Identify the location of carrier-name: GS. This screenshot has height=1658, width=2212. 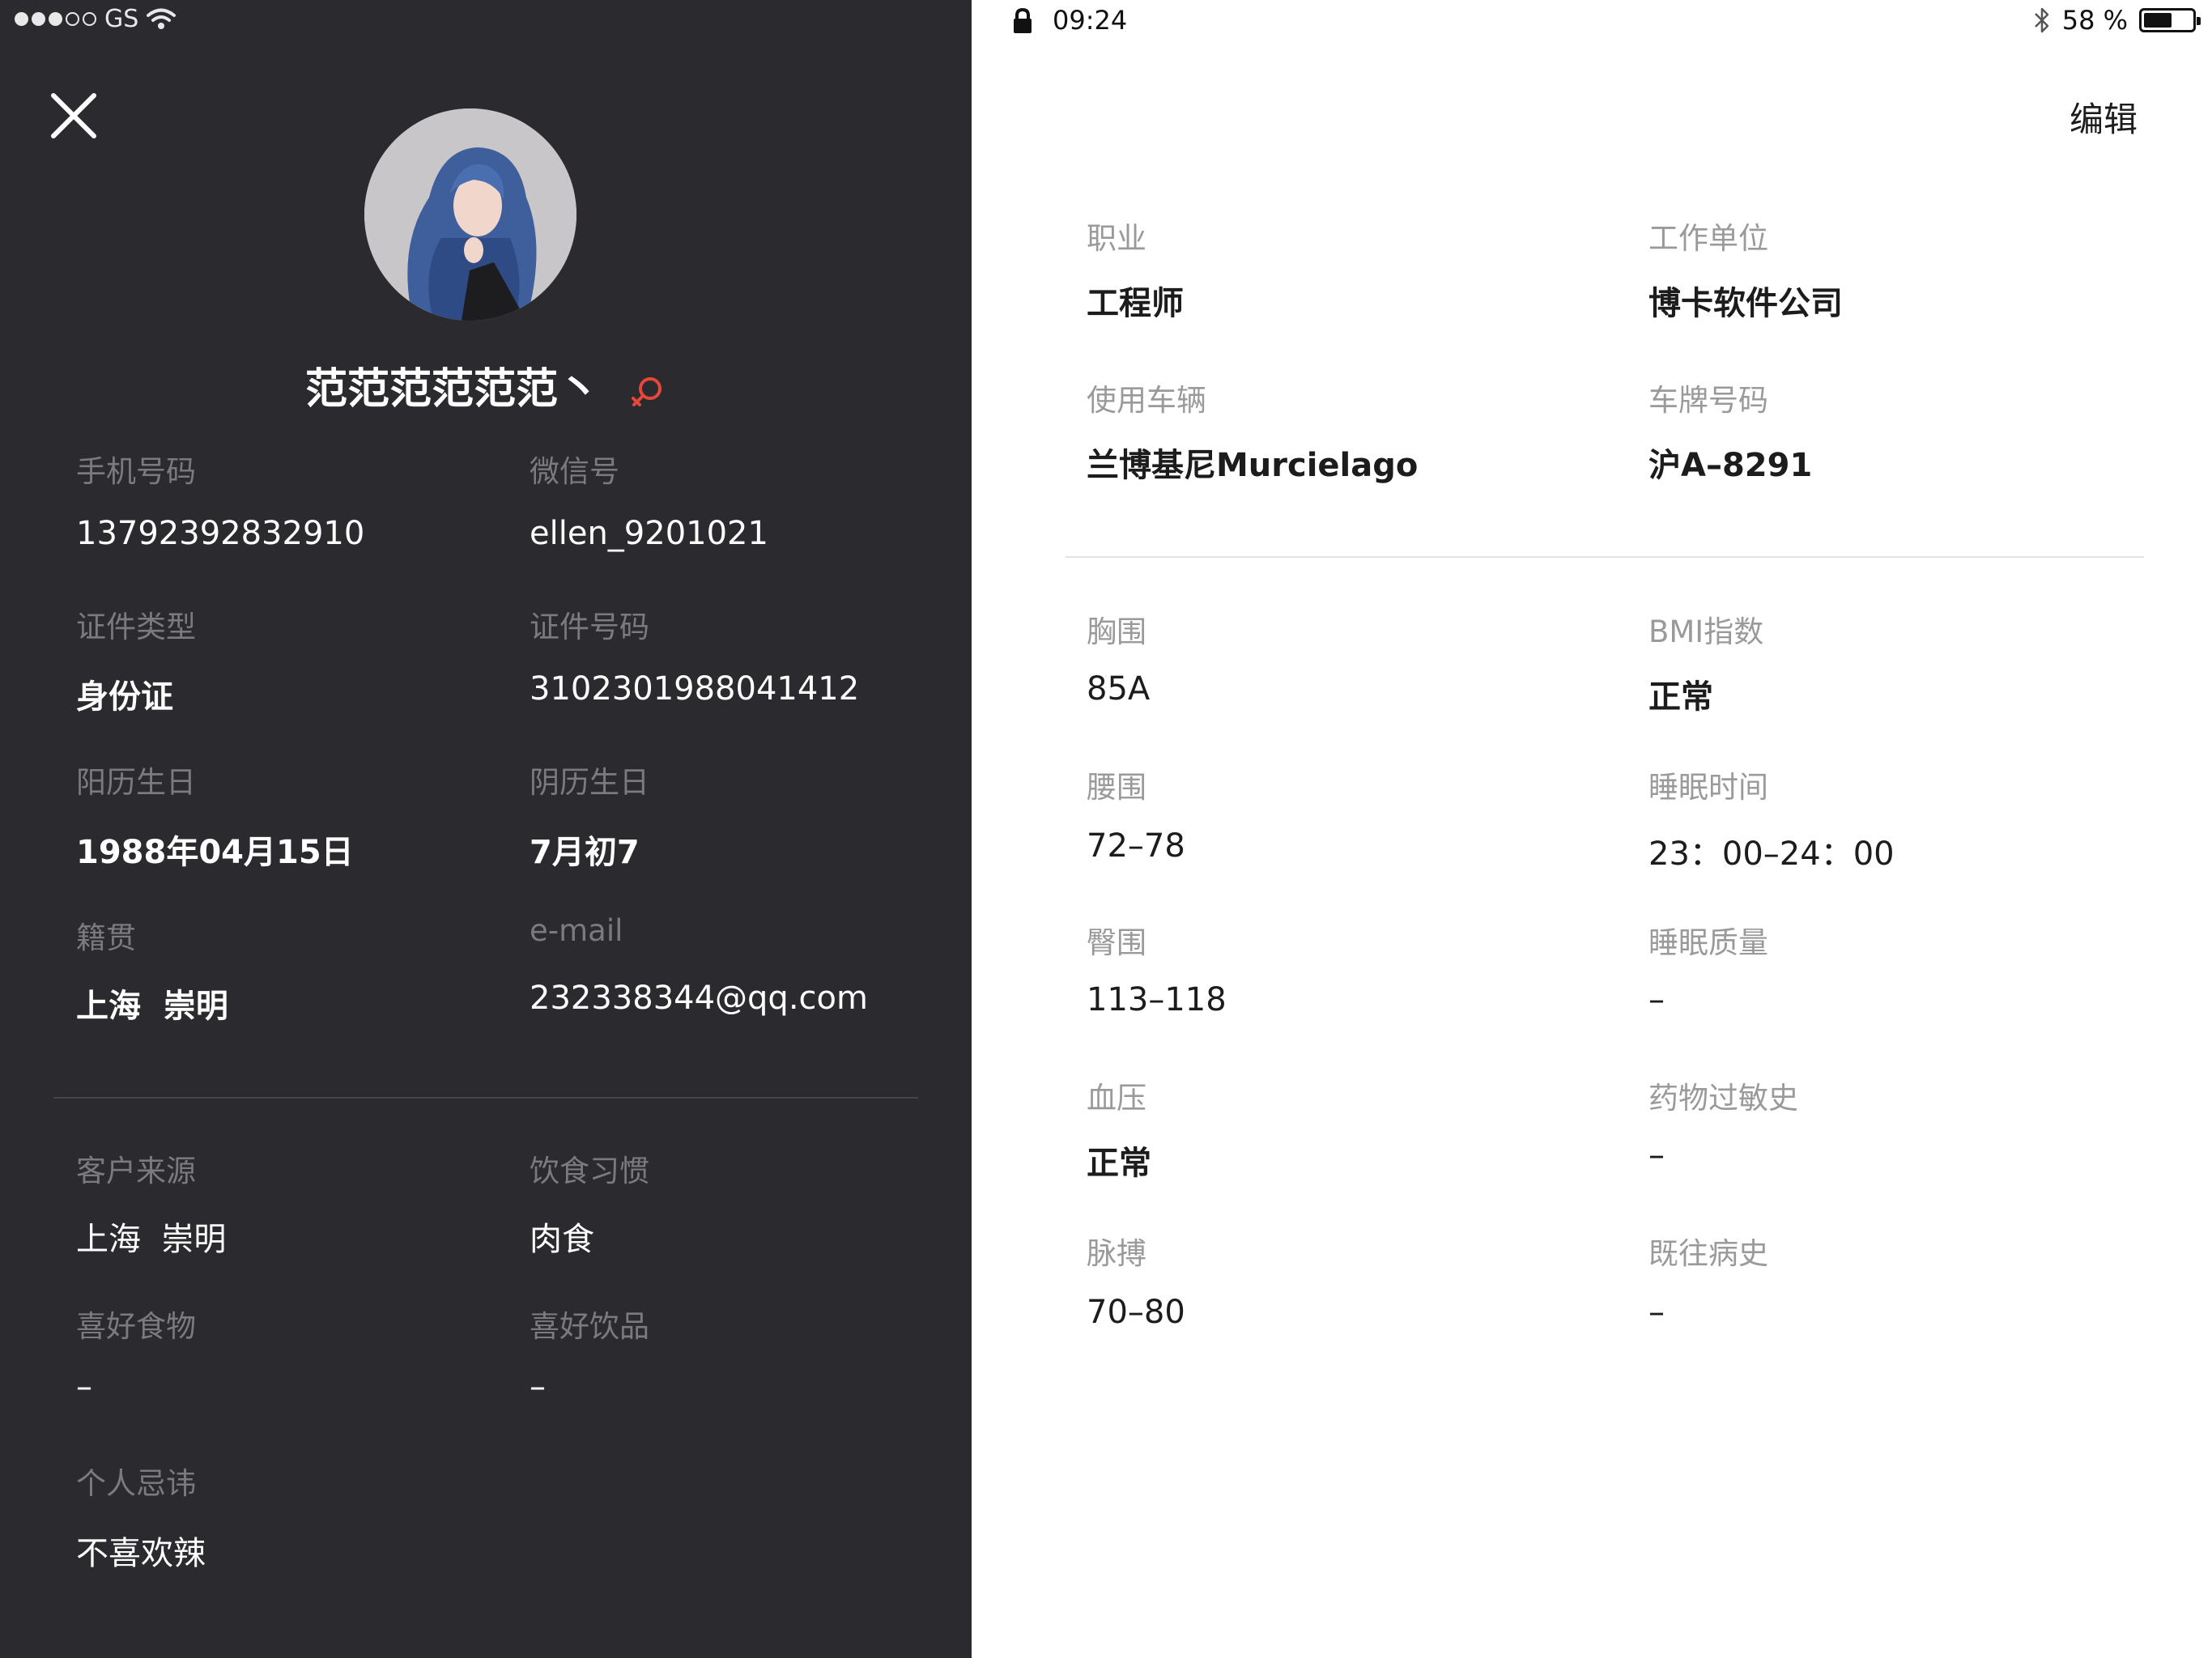
(122, 19).